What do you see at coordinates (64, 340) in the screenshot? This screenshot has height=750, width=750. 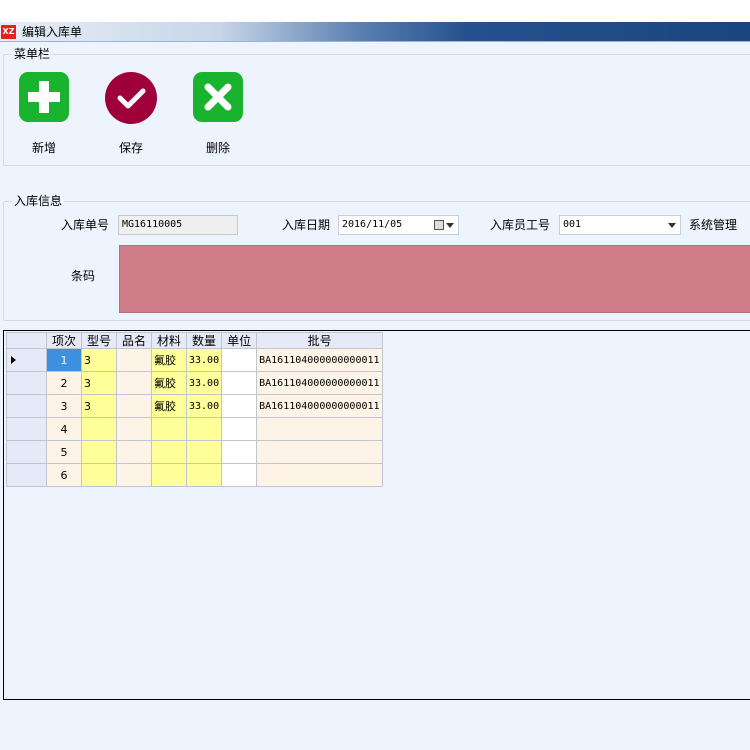 I see `column-header-seq: 项次` at bounding box center [64, 340].